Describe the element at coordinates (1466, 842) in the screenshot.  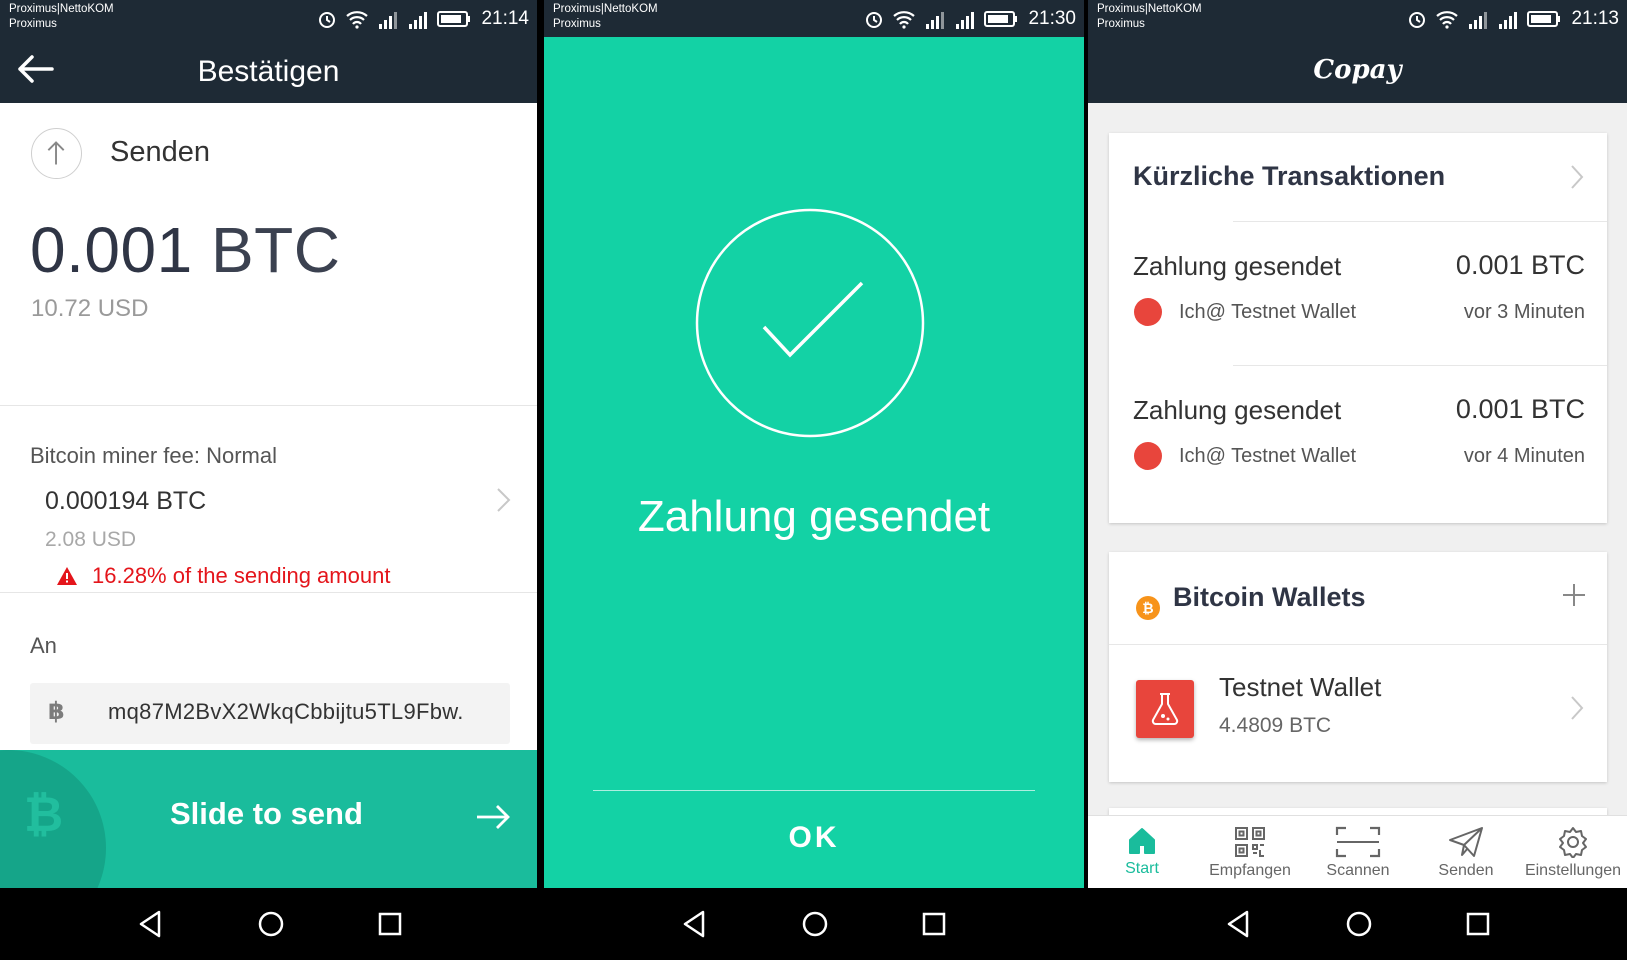
I see `paper-plane-icon` at that location.